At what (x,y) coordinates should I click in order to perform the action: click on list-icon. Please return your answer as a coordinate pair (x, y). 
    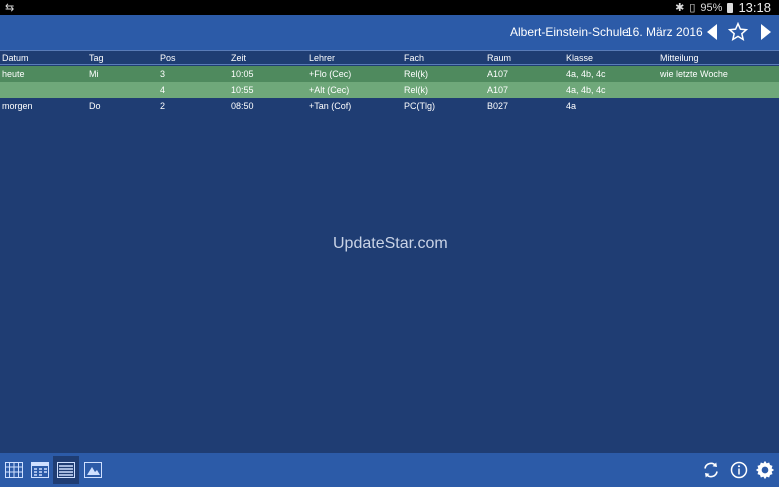
    Looking at the image, I should click on (66, 470).